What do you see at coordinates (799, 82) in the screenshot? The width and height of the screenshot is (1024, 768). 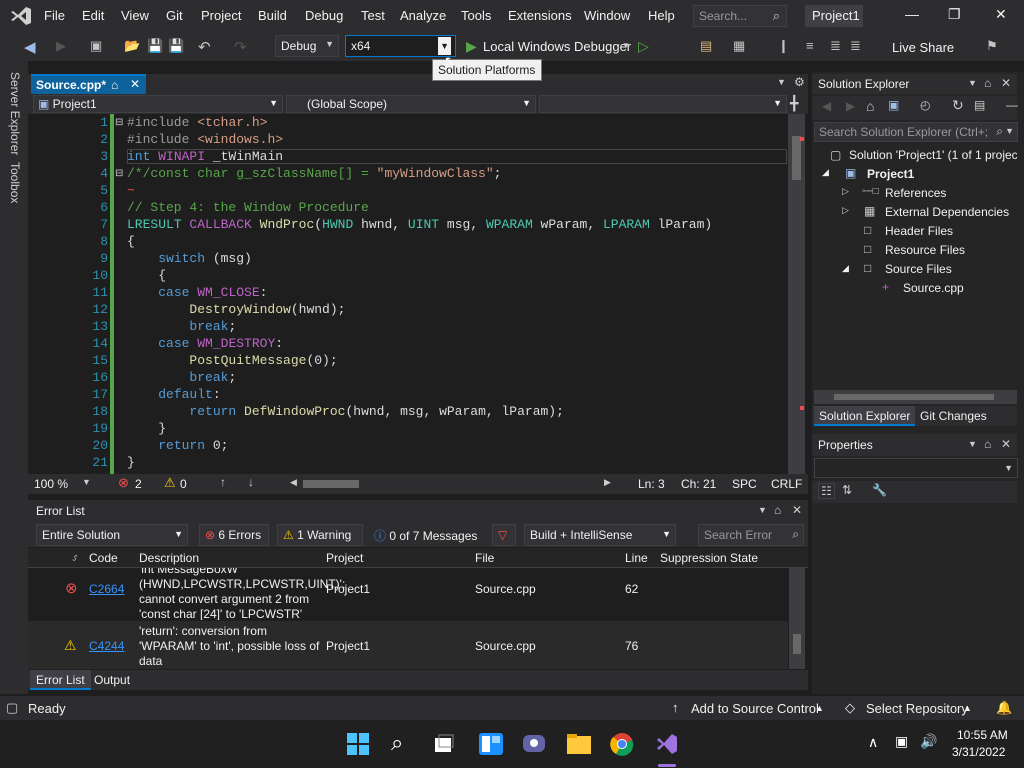 I see `gear-icon: ⚙` at bounding box center [799, 82].